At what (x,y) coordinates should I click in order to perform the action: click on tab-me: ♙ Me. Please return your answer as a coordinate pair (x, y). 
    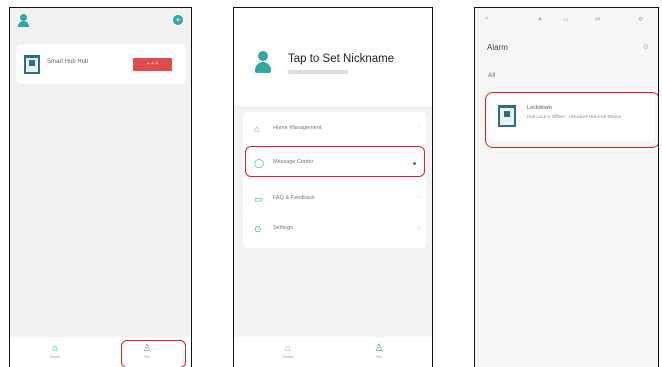
    Looking at the image, I should click on (379, 351).